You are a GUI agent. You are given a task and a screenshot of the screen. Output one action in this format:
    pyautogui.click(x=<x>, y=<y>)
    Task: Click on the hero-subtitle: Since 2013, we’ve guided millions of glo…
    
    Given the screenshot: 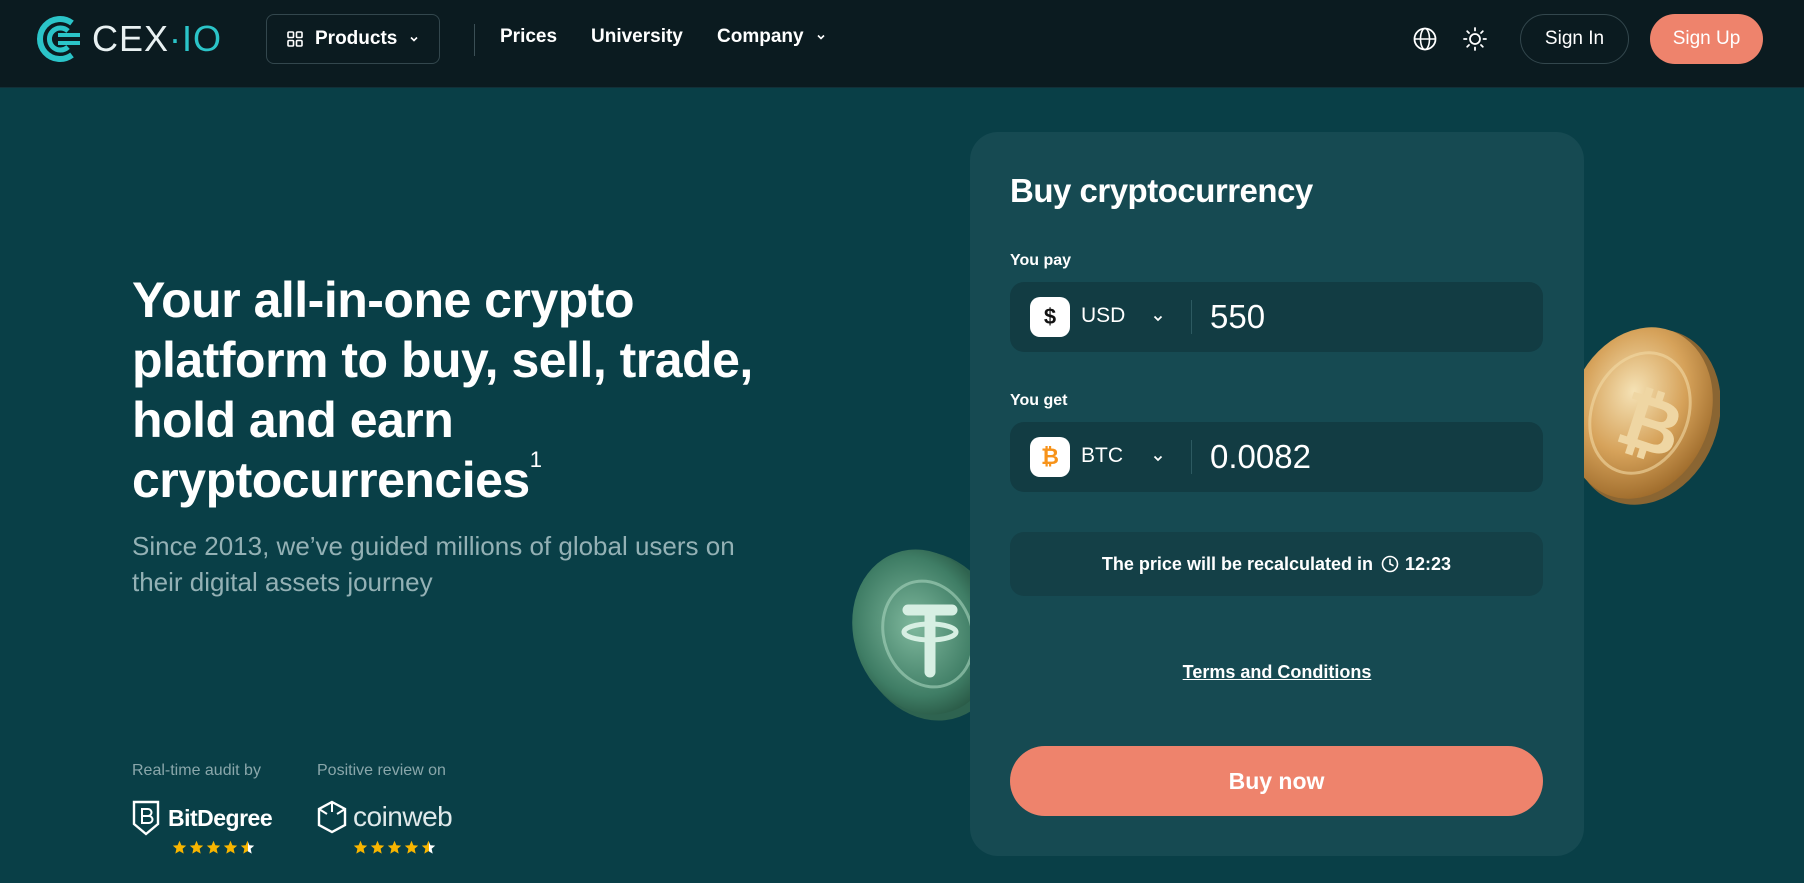 What is the action you would take?
    pyautogui.click(x=433, y=564)
    